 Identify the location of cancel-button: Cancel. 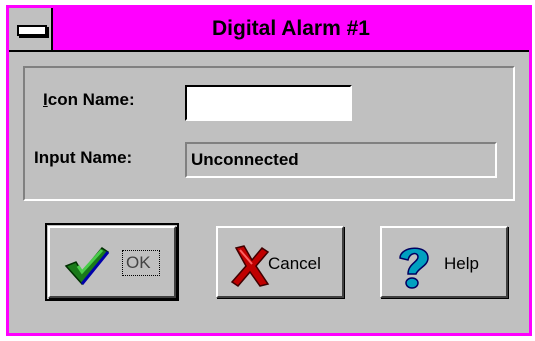
(280, 262).